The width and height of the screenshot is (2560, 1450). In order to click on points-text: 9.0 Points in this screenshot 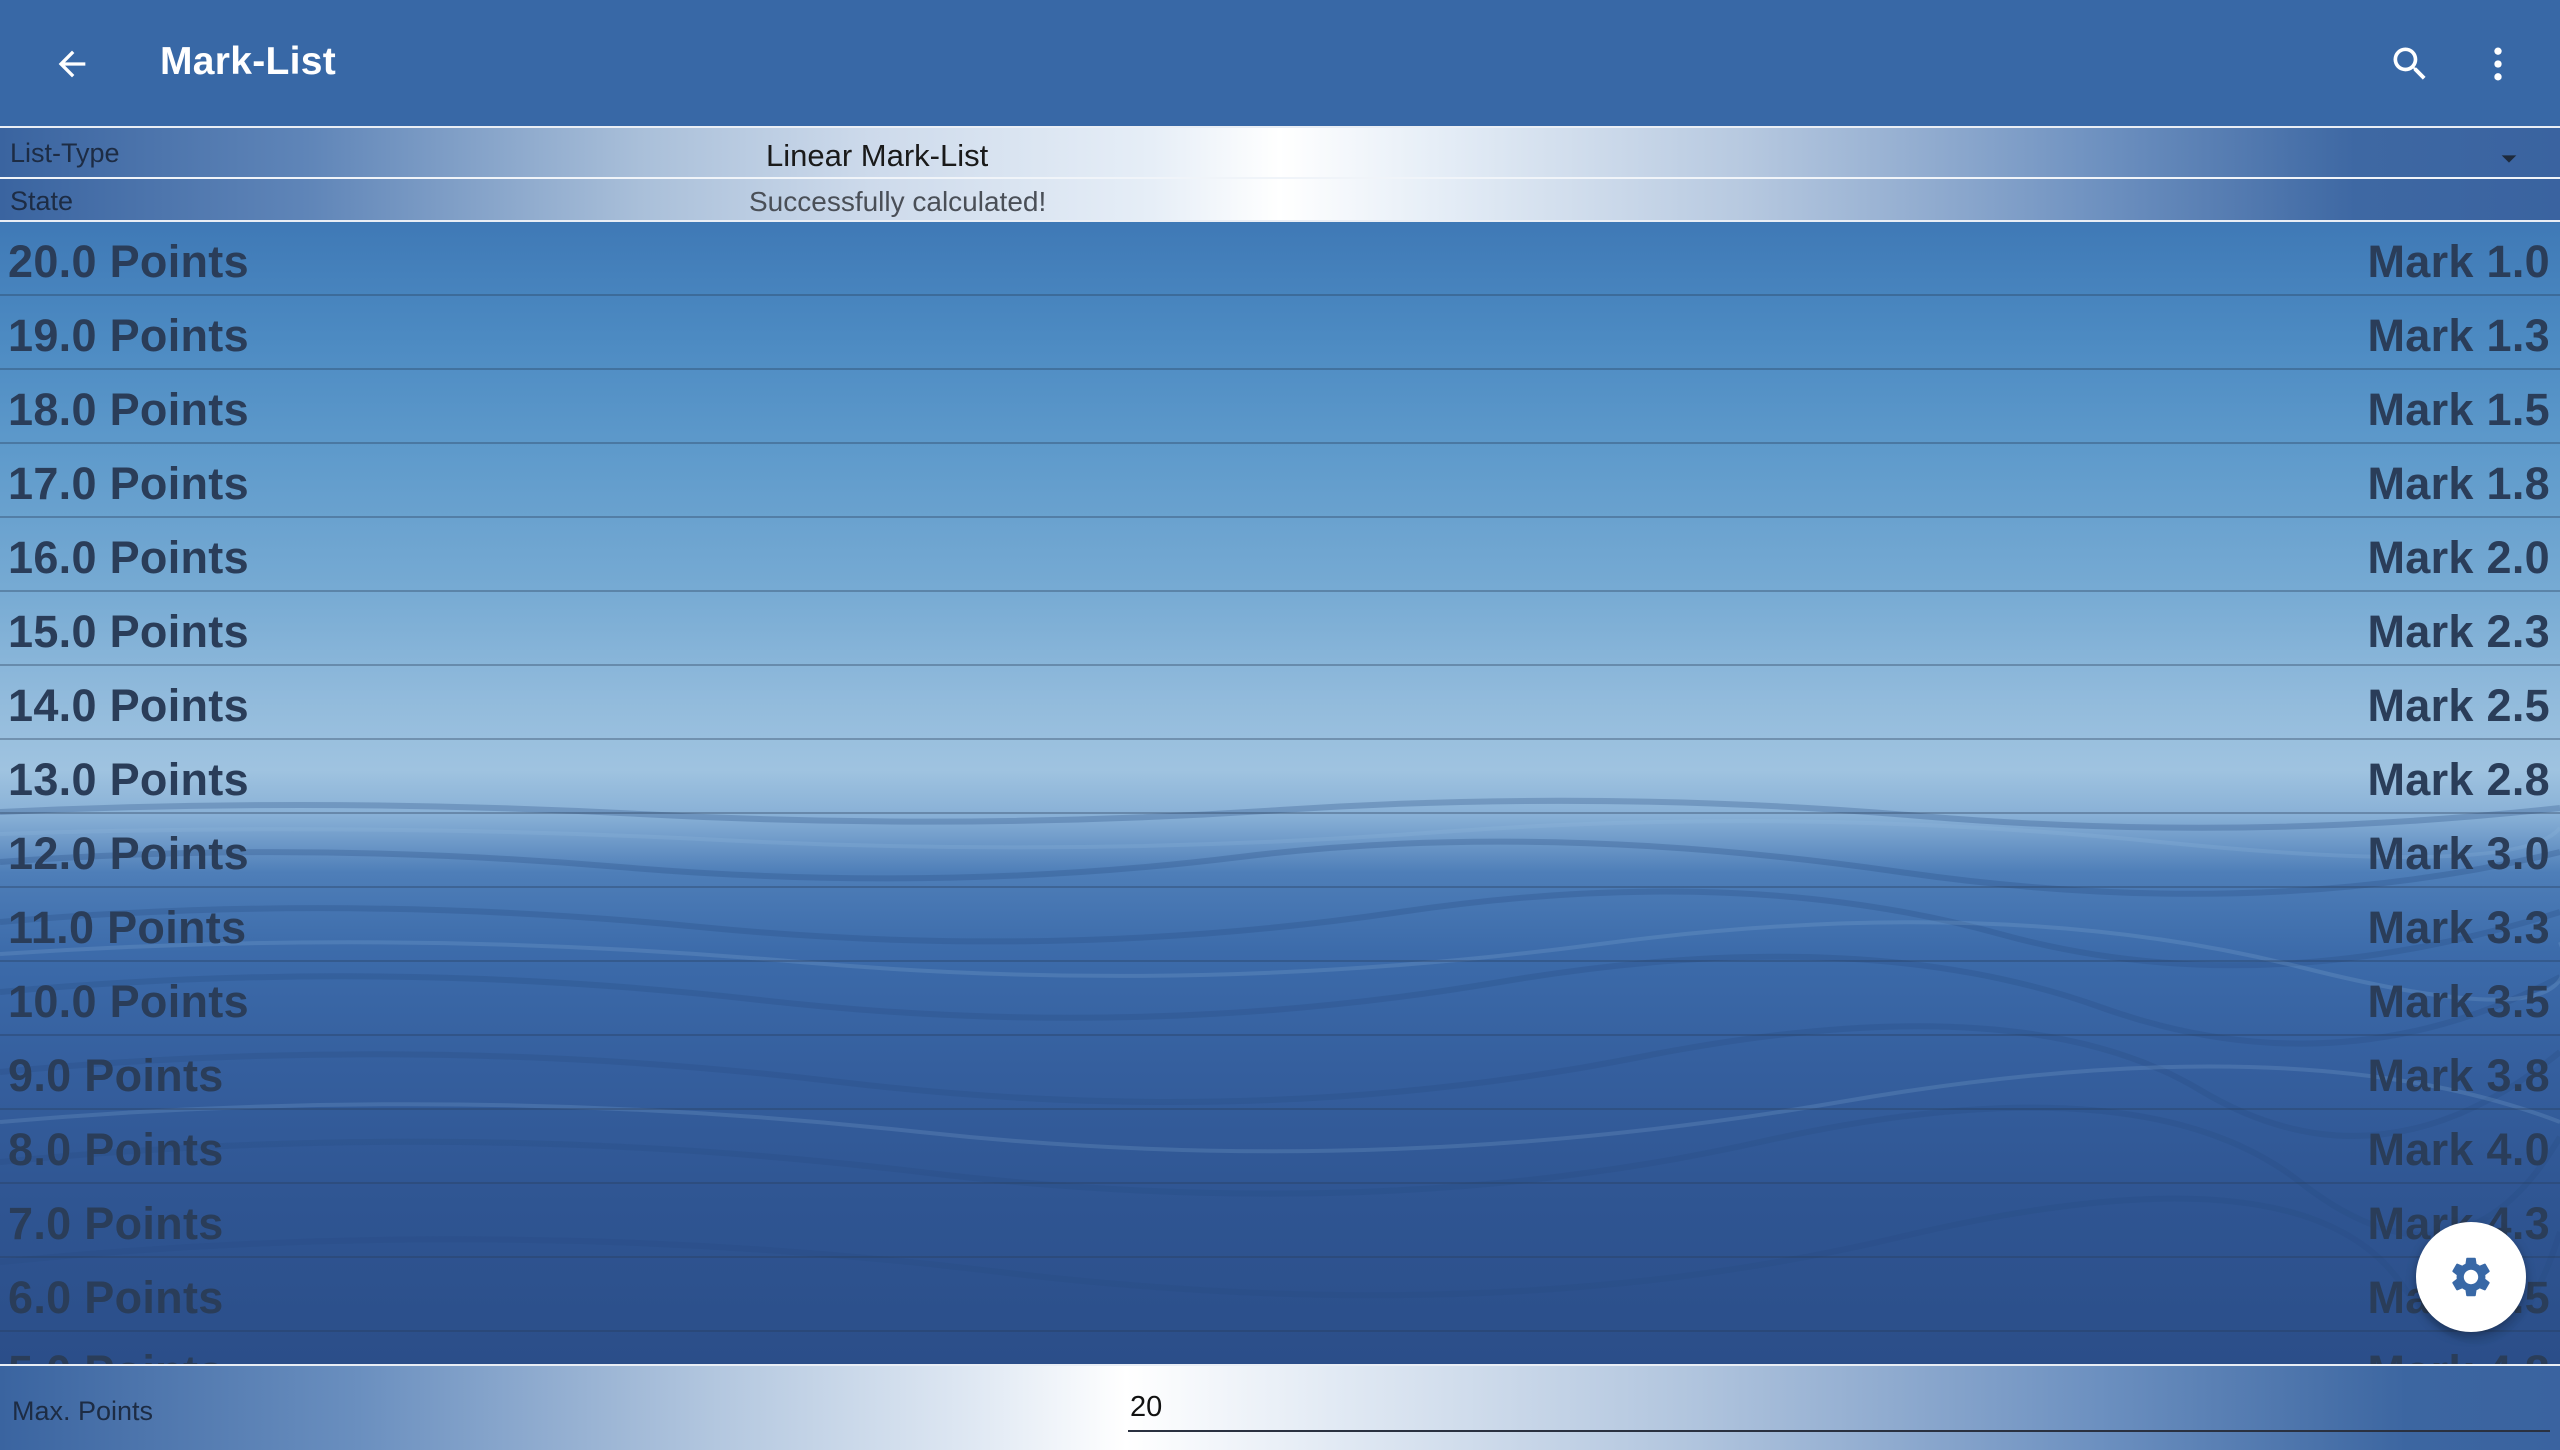, I will do `click(116, 1075)`.